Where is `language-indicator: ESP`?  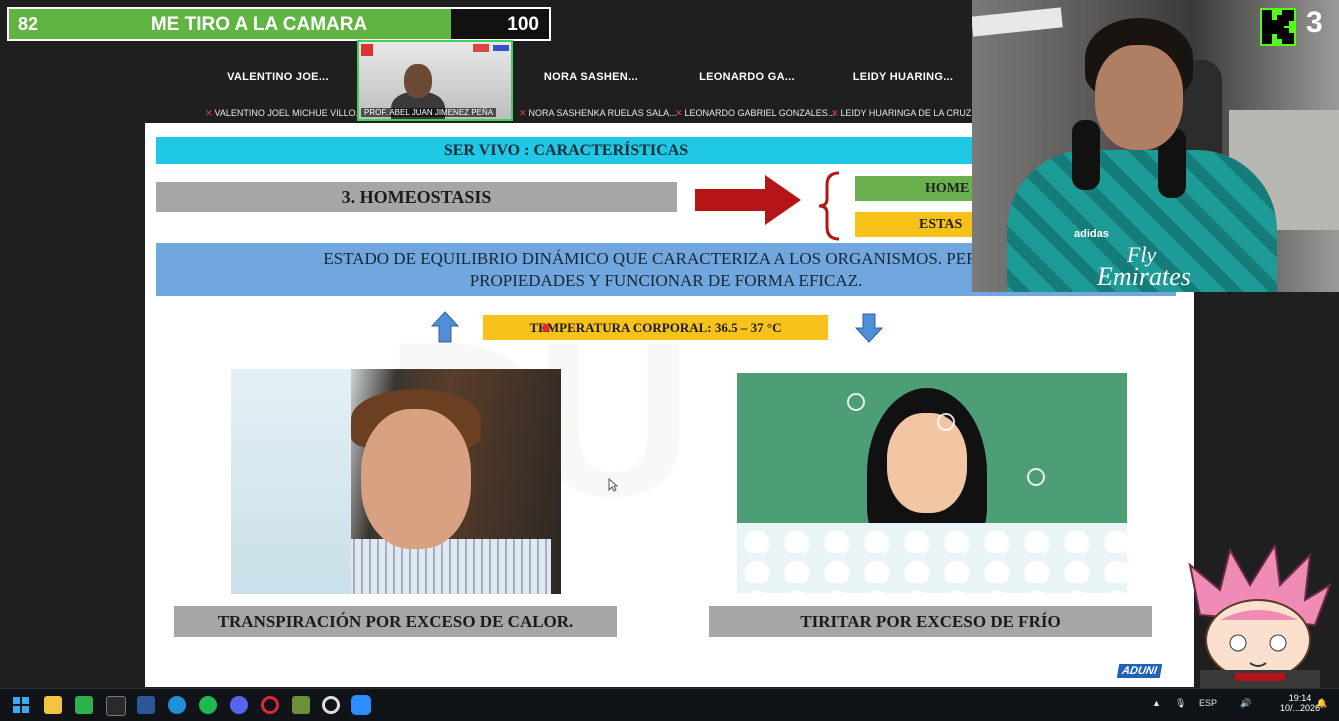
language-indicator: ESP is located at coordinates (1208, 703).